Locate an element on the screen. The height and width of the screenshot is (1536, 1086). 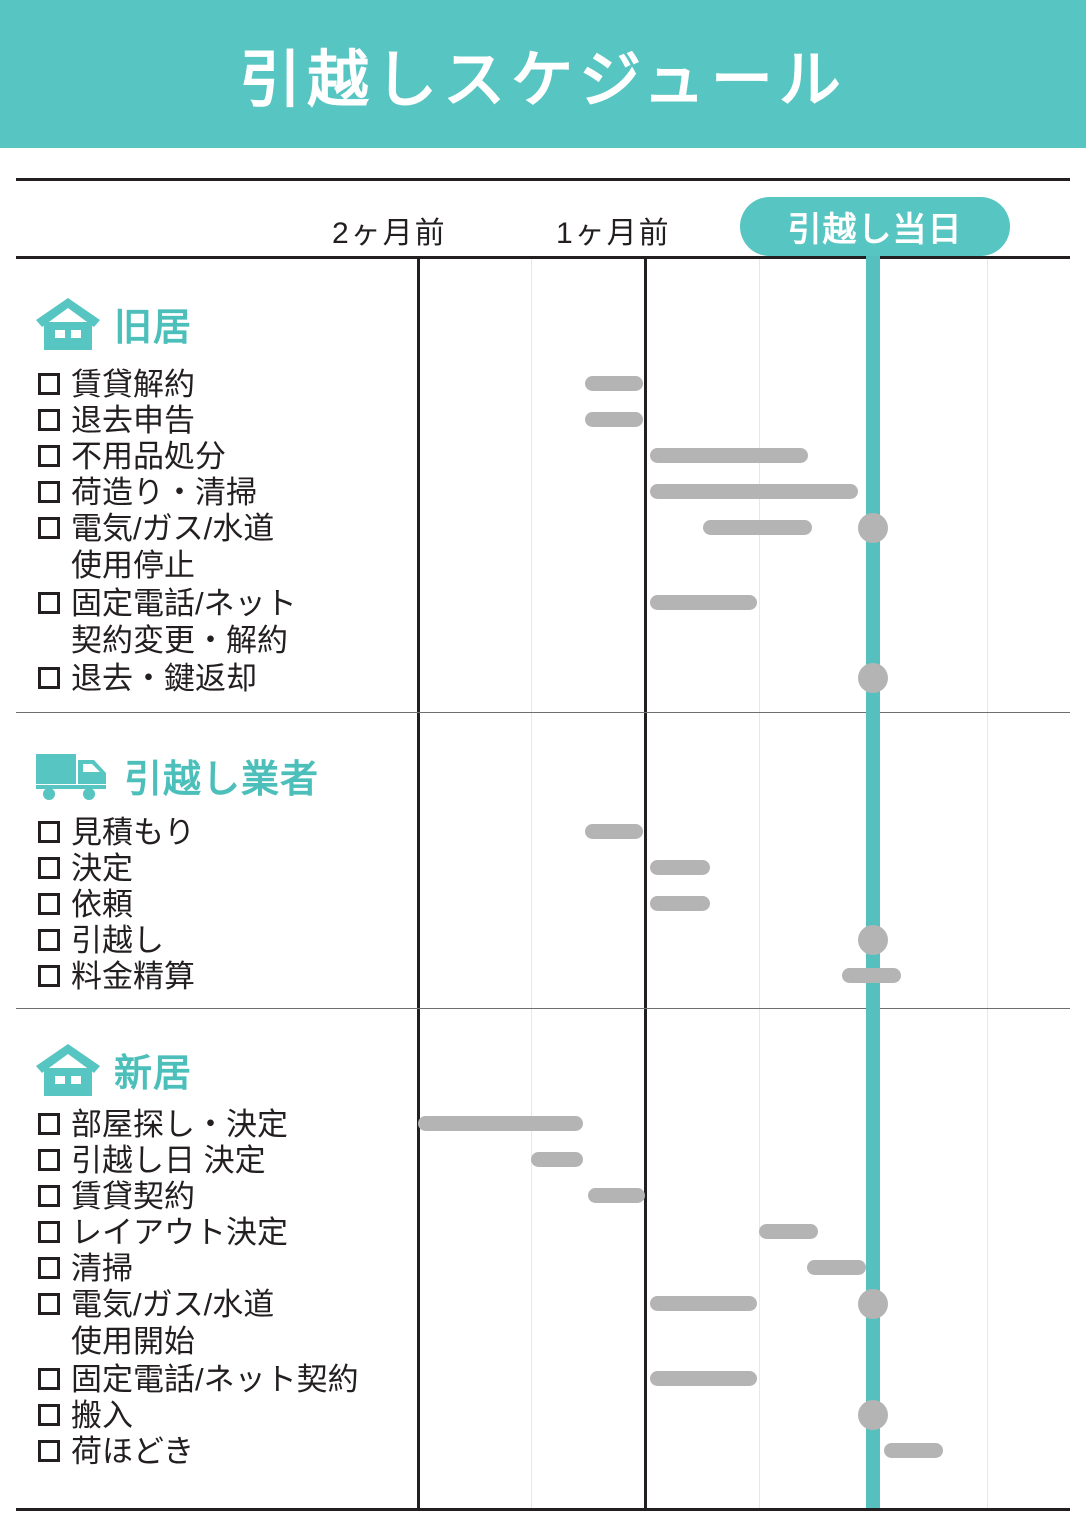
task-row: 引越し日 決定 is located at coordinates (152, 1160).